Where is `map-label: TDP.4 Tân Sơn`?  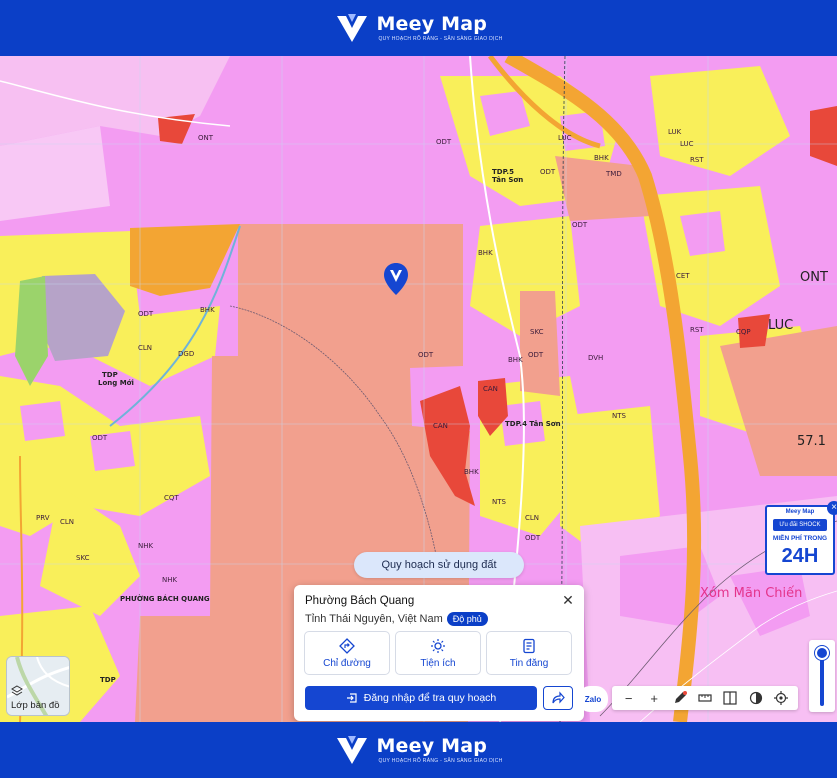 map-label: TDP.4 Tân Sơn is located at coordinates (533, 424).